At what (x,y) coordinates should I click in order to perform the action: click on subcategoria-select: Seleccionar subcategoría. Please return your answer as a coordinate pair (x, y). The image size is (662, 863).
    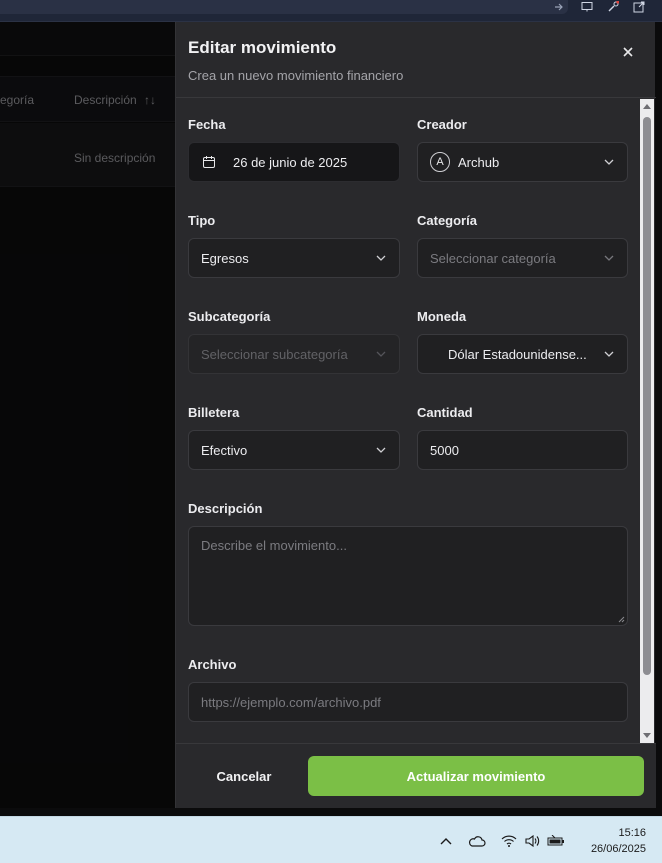
    Looking at the image, I should click on (294, 354).